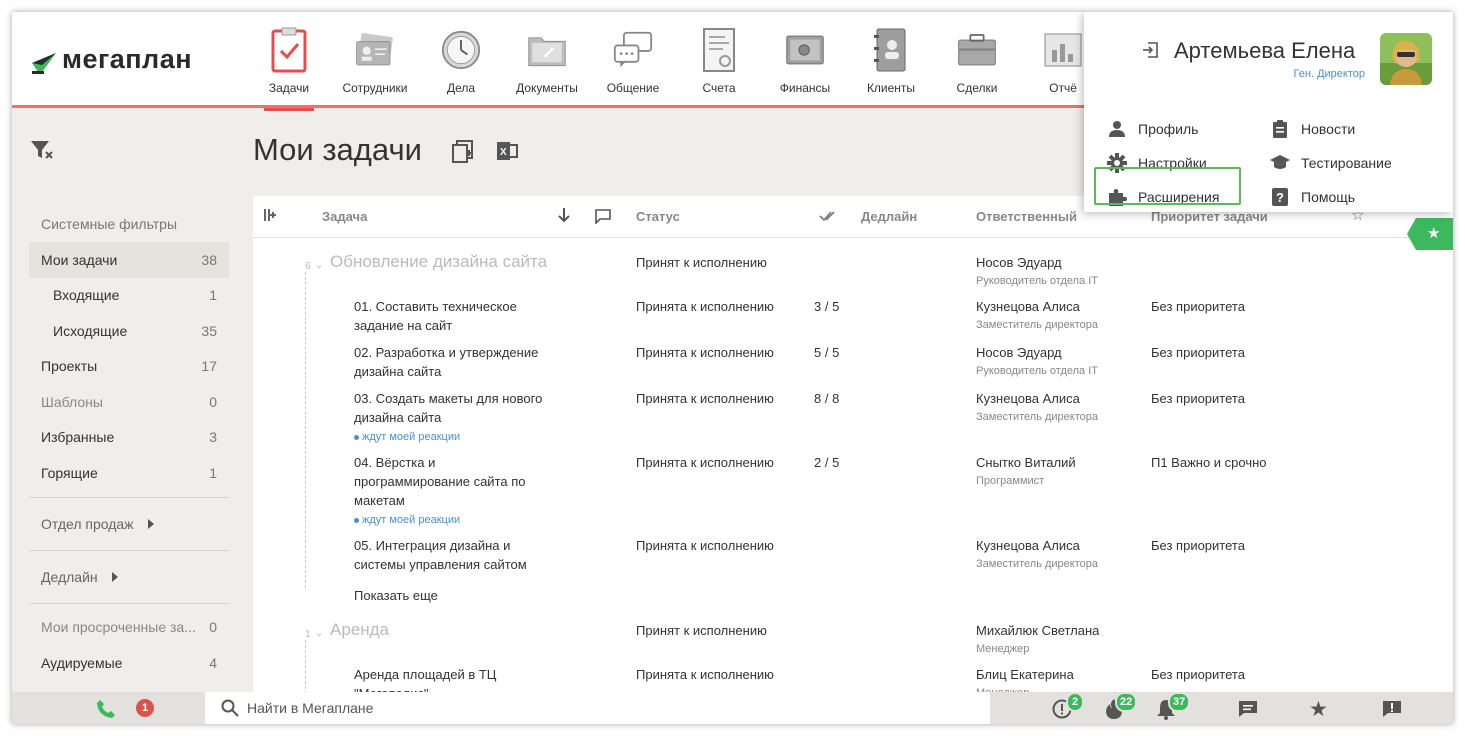 The image size is (1465, 736). I want to click on responsible-name: Михайлюк Светлана, so click(1037, 630).